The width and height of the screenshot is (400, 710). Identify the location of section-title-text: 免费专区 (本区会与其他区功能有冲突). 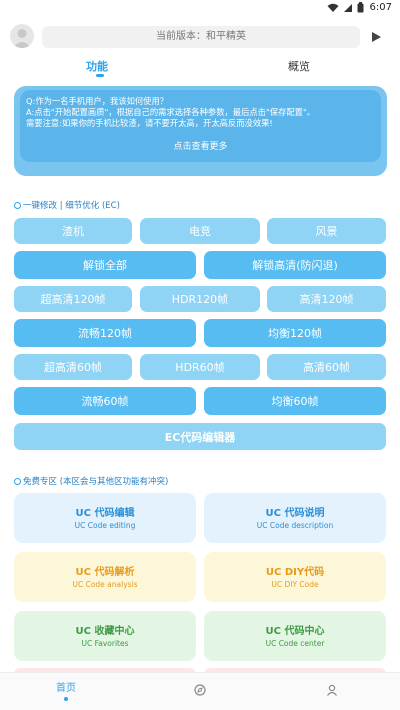
(96, 482).